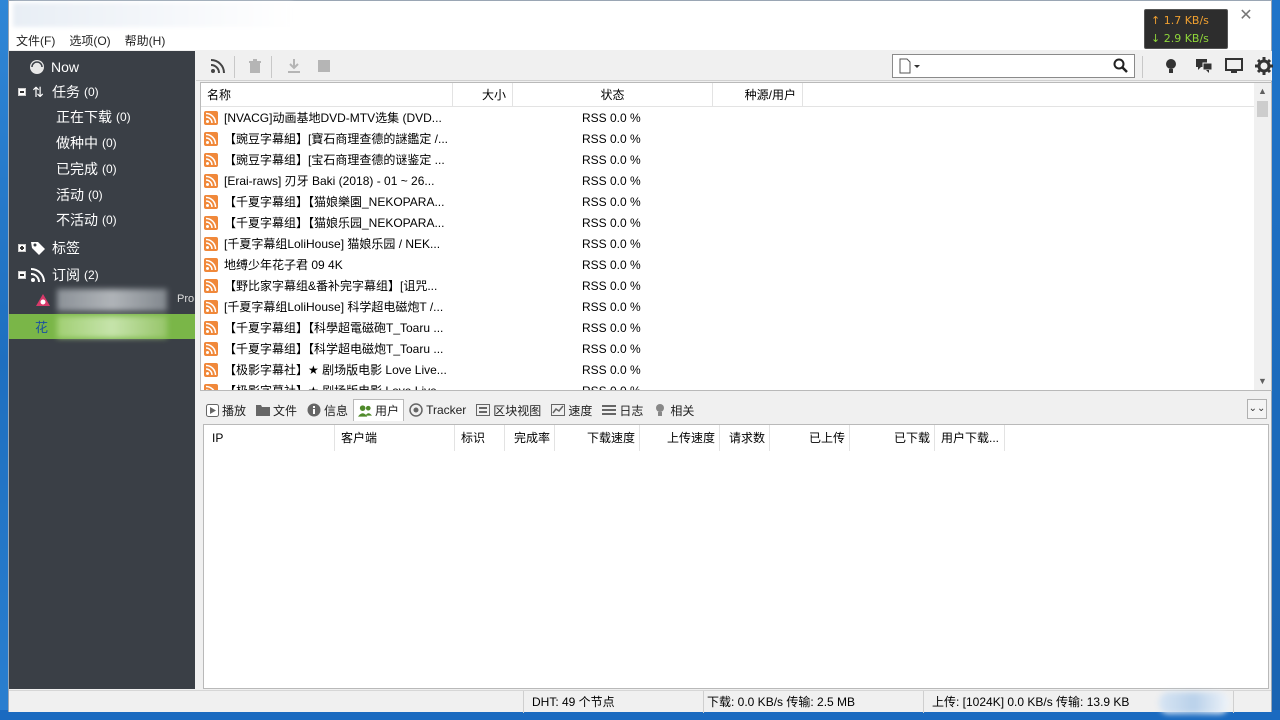  What do you see at coordinates (66, 248) in the screenshot?
I see `sidebar-item-label: 标签` at bounding box center [66, 248].